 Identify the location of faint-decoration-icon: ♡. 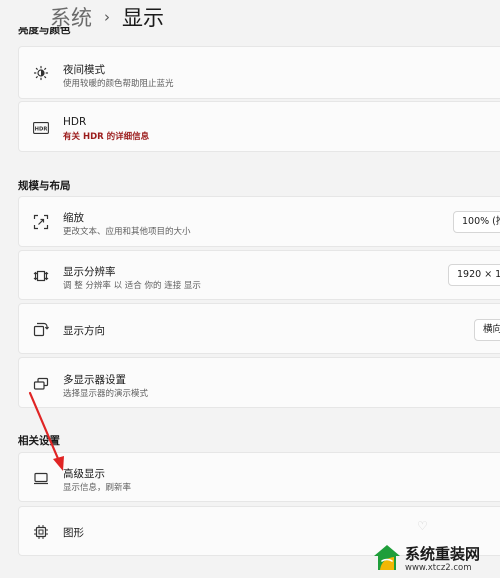
(422, 526).